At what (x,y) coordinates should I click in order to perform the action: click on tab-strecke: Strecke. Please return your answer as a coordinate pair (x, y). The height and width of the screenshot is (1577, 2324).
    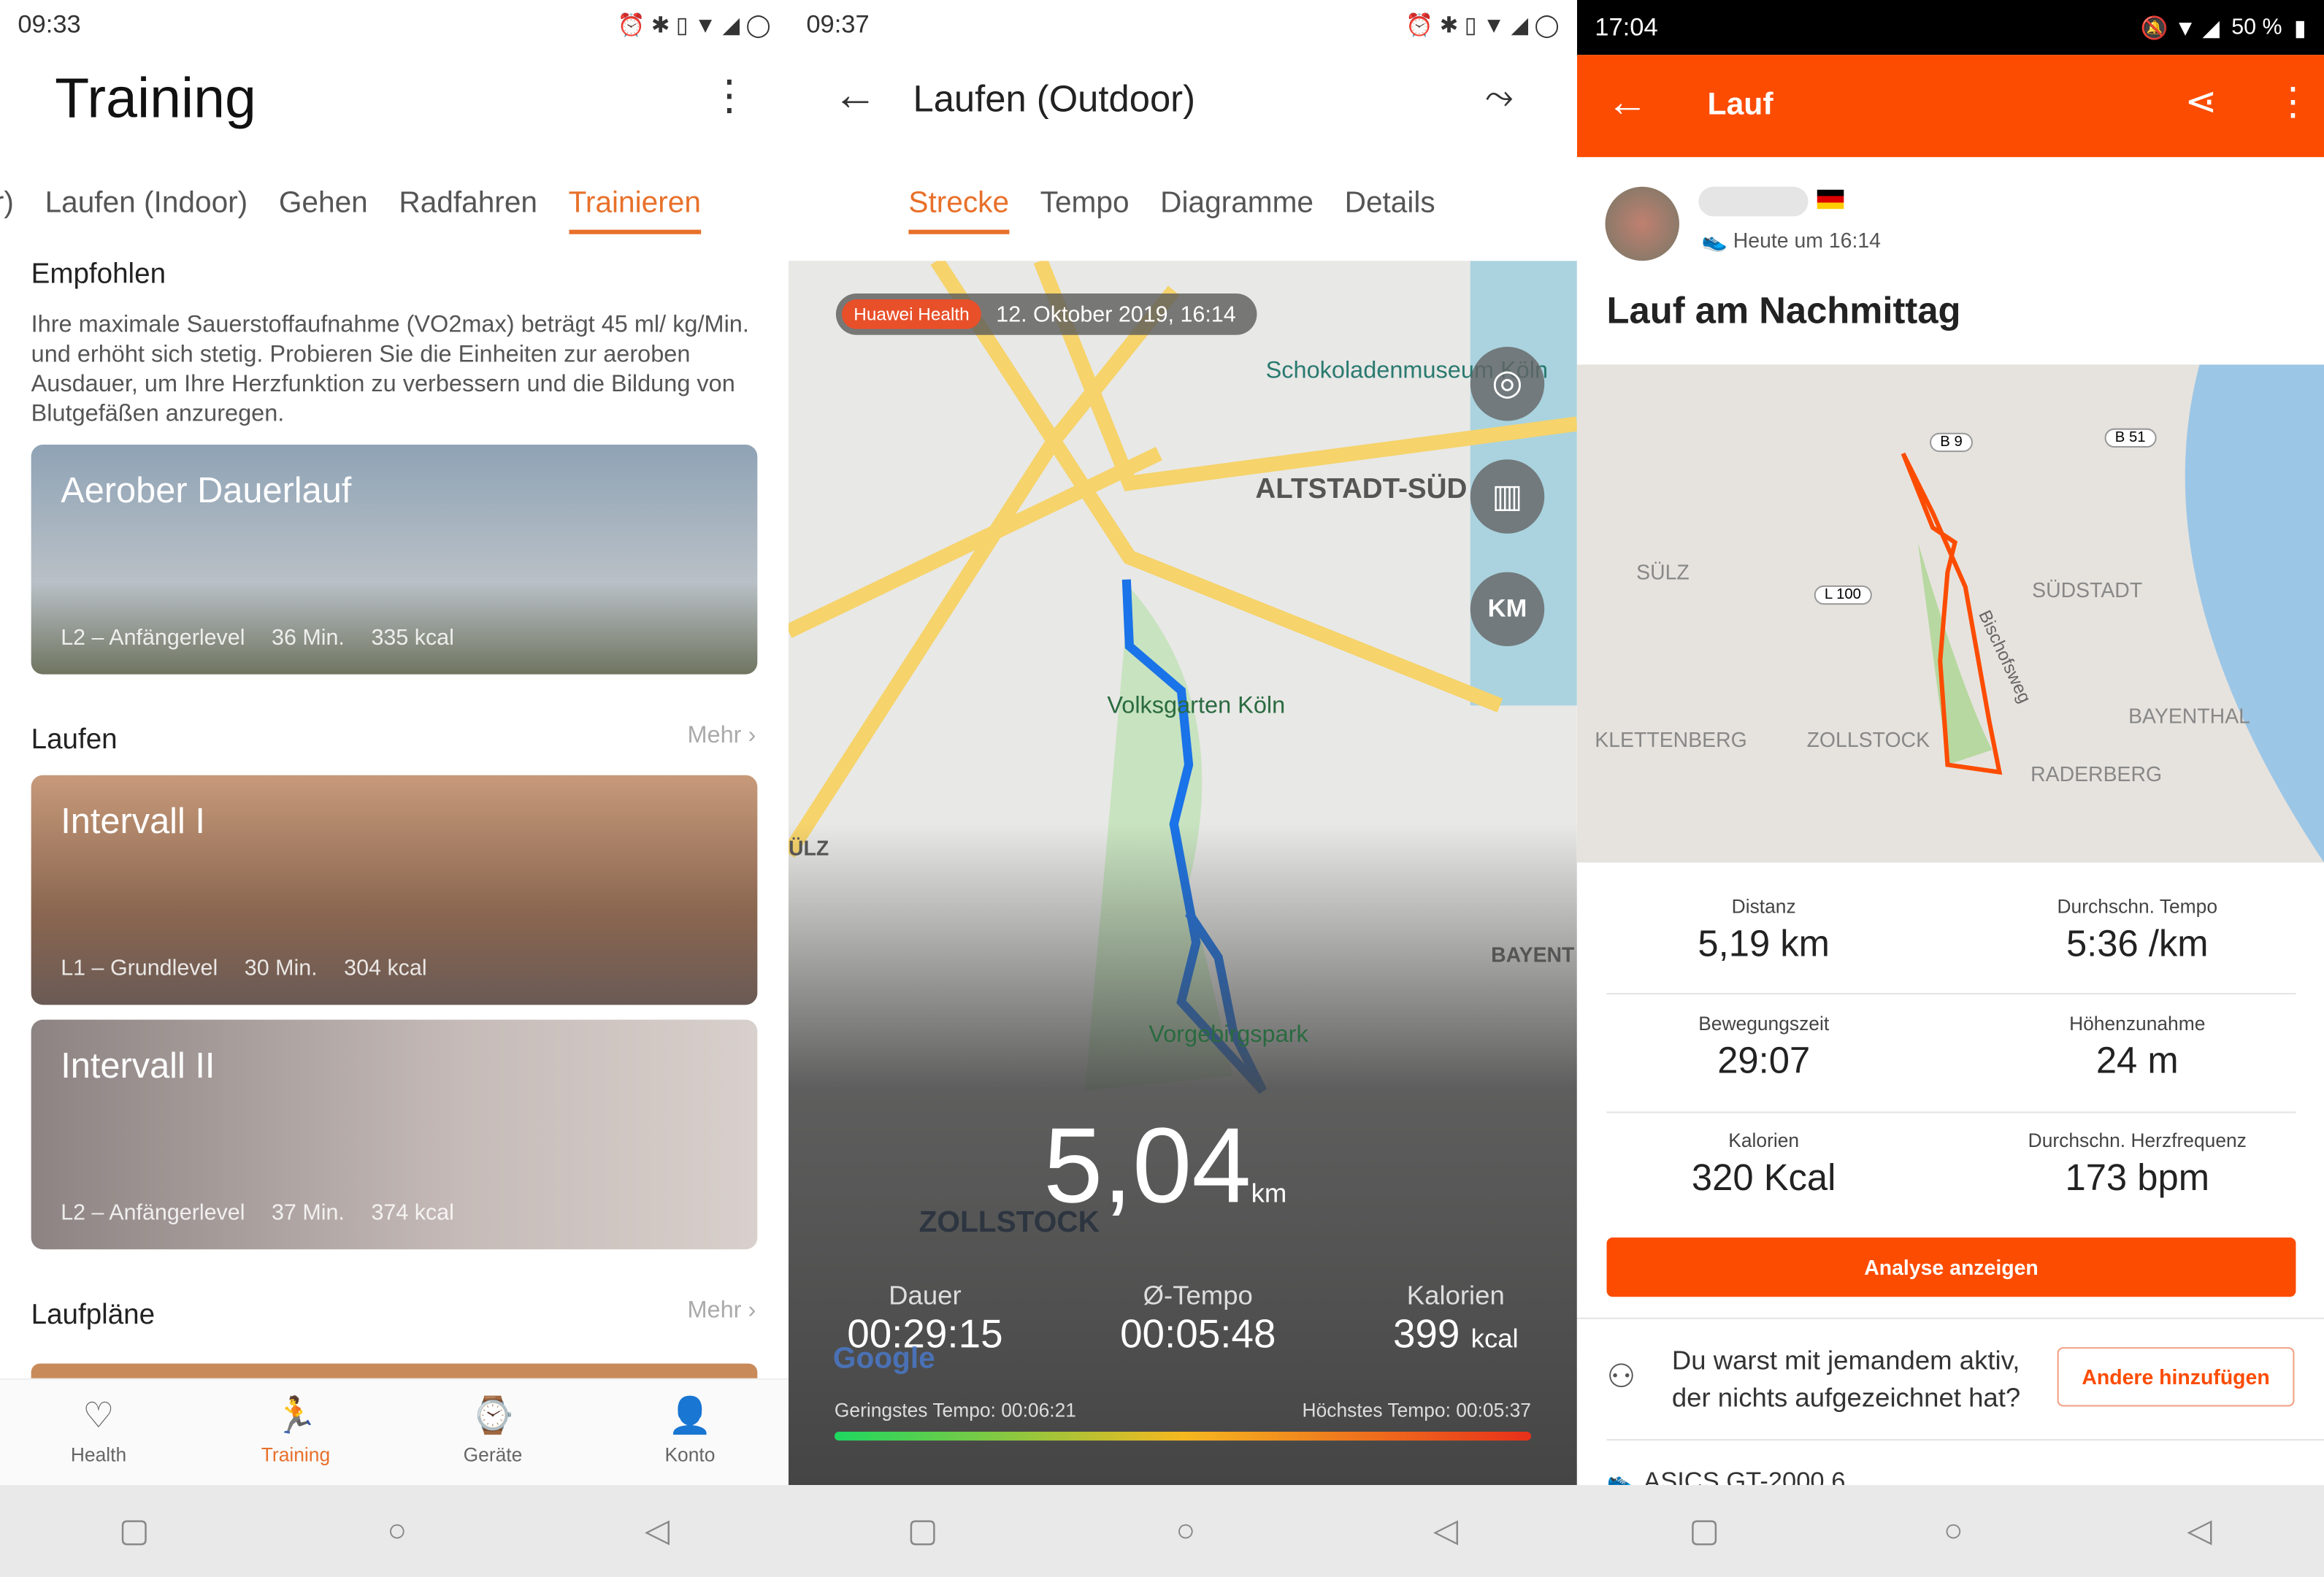
    Looking at the image, I should click on (959, 211).